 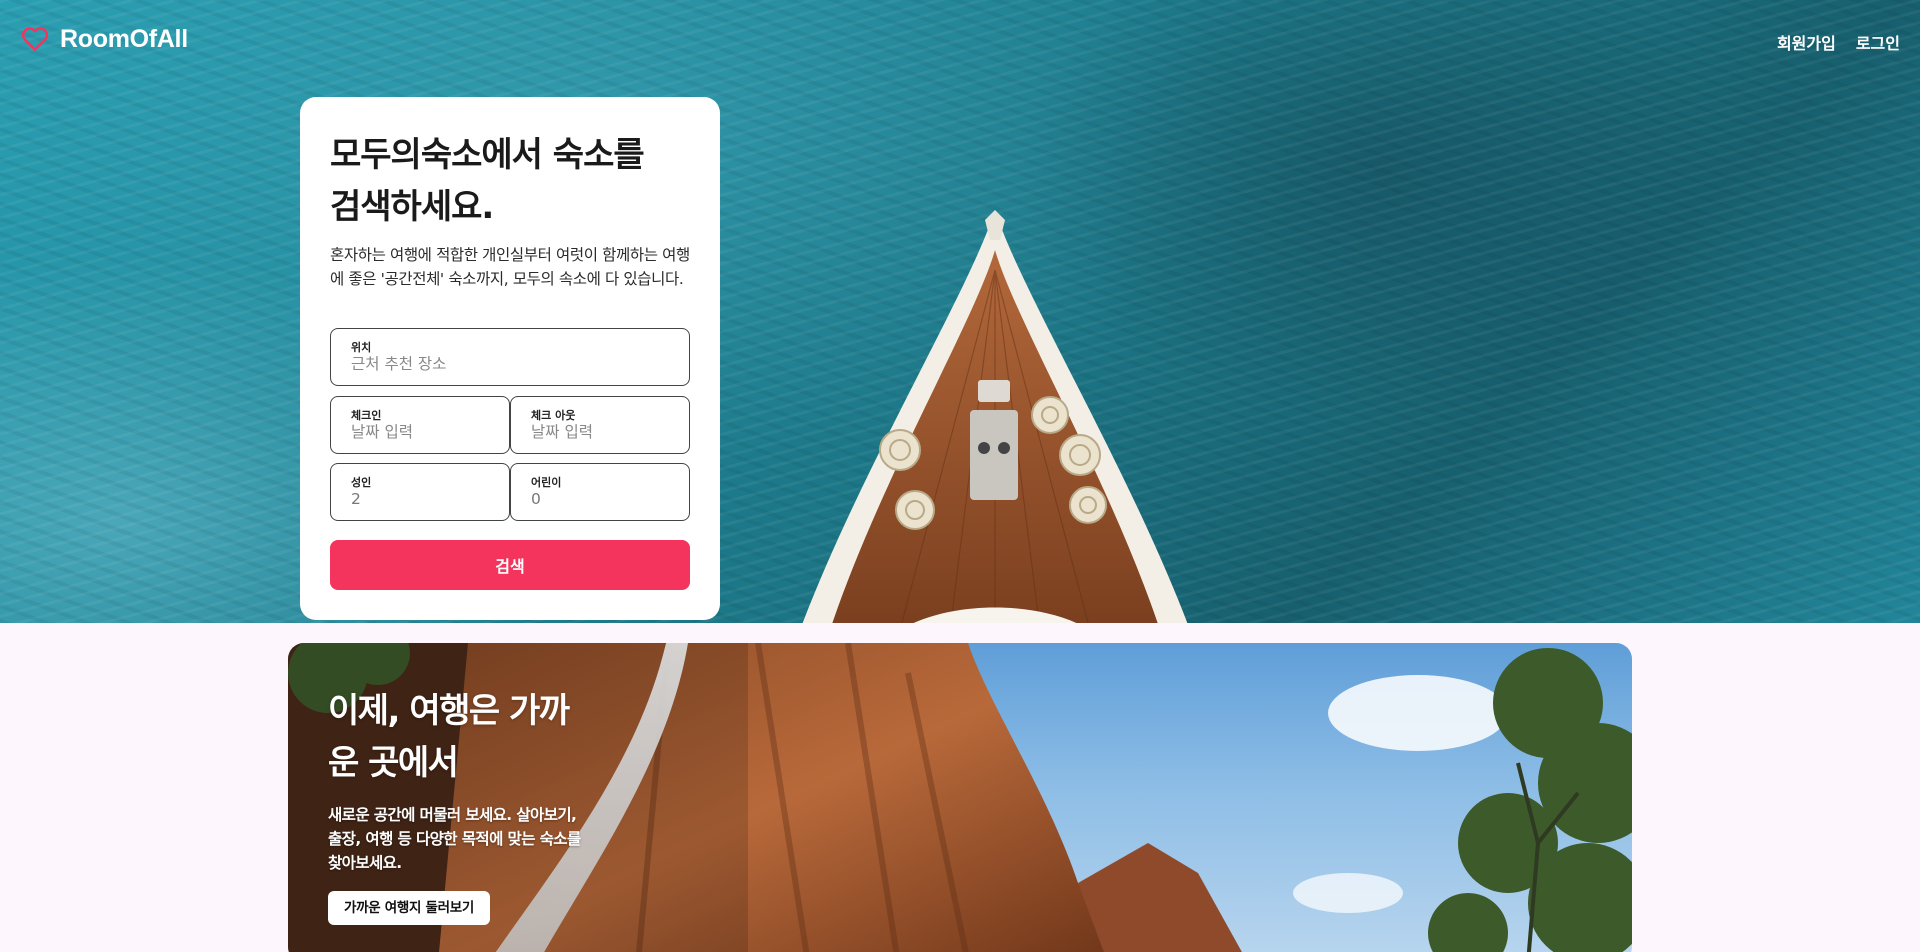 I want to click on signup-link: 회원가입, so click(x=1806, y=42).